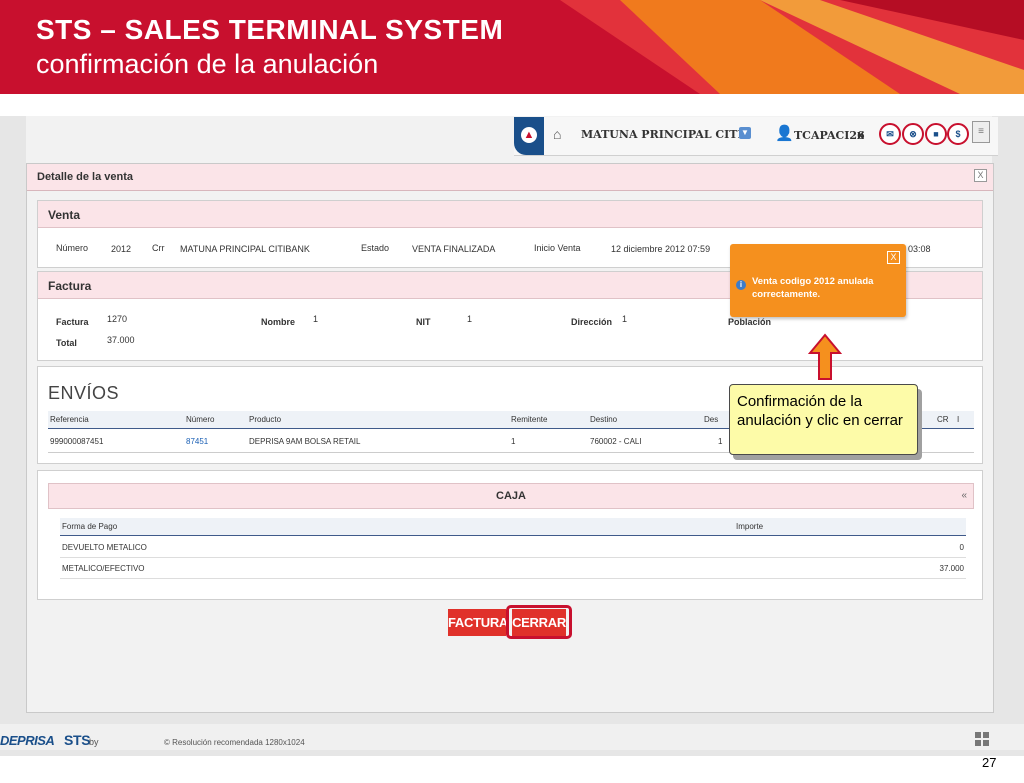  Describe the element at coordinates (197, 441) in the screenshot. I see `row-numero-link: 87451` at that location.